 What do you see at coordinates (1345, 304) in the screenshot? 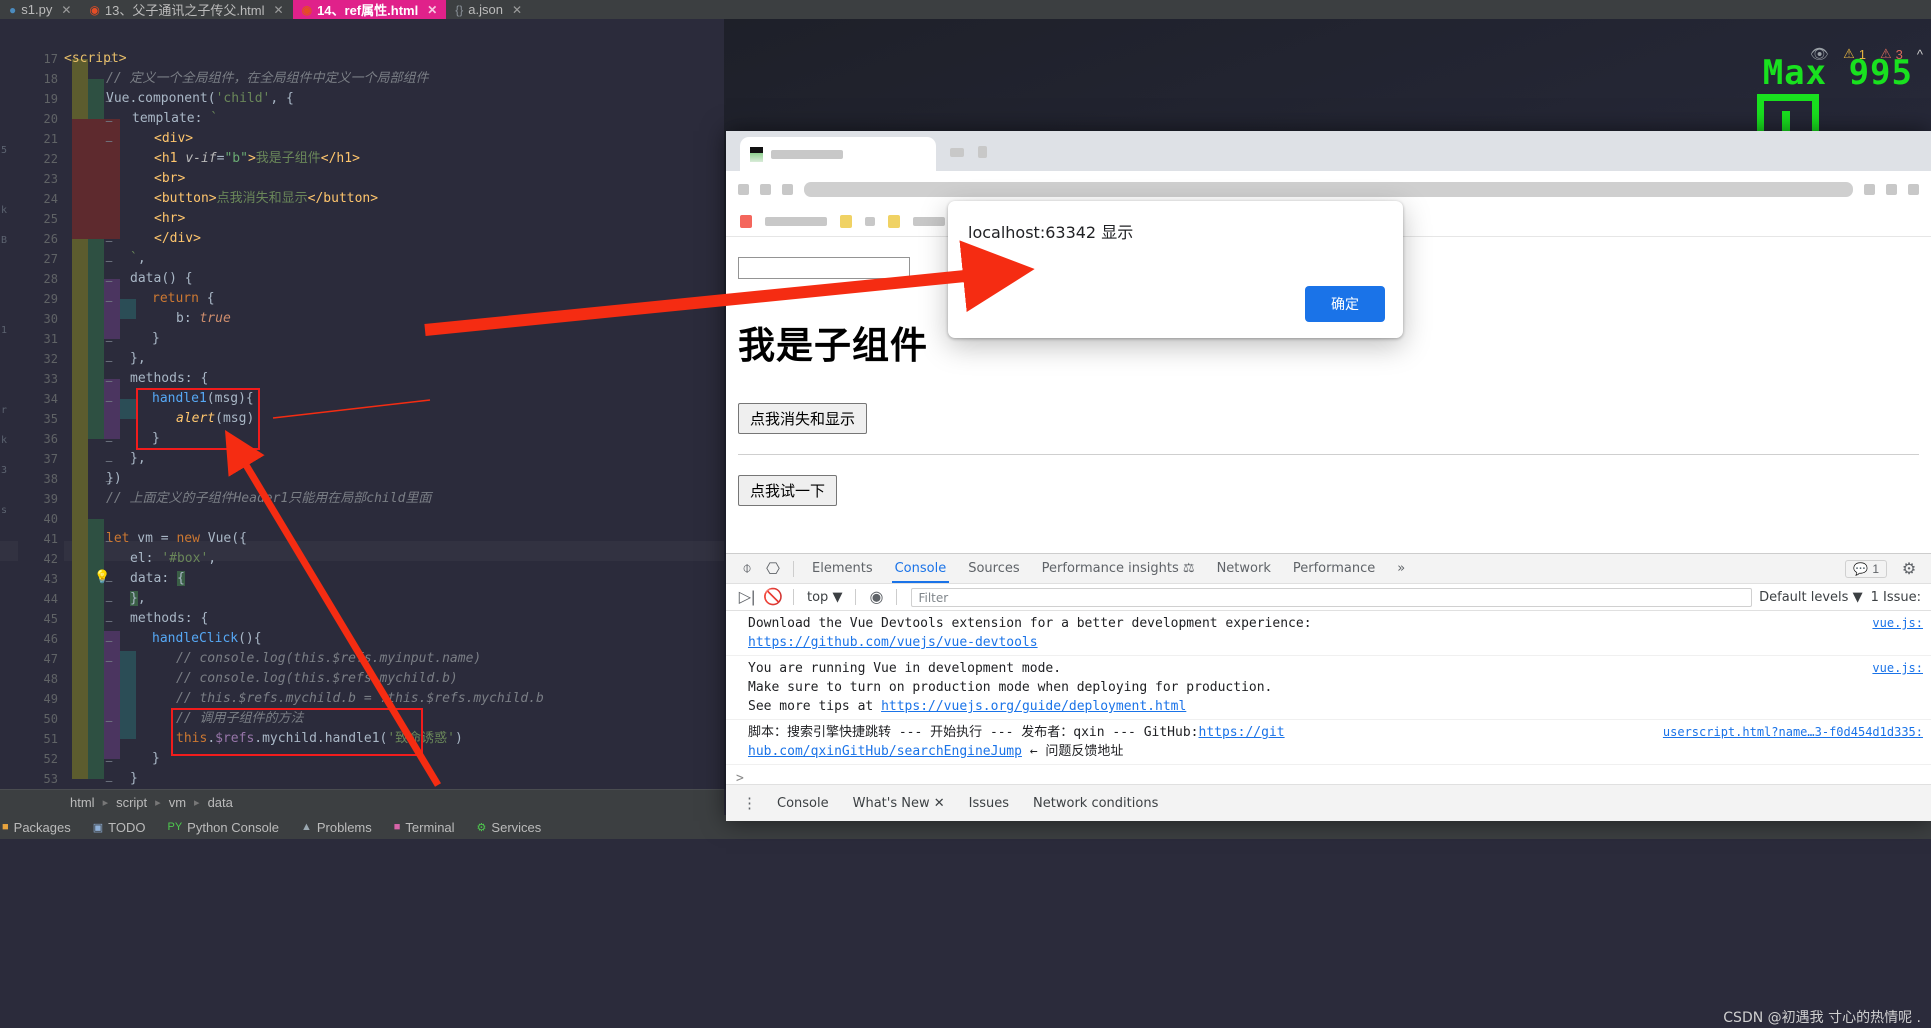
I see `dialog-ok-button: 确定` at bounding box center [1345, 304].